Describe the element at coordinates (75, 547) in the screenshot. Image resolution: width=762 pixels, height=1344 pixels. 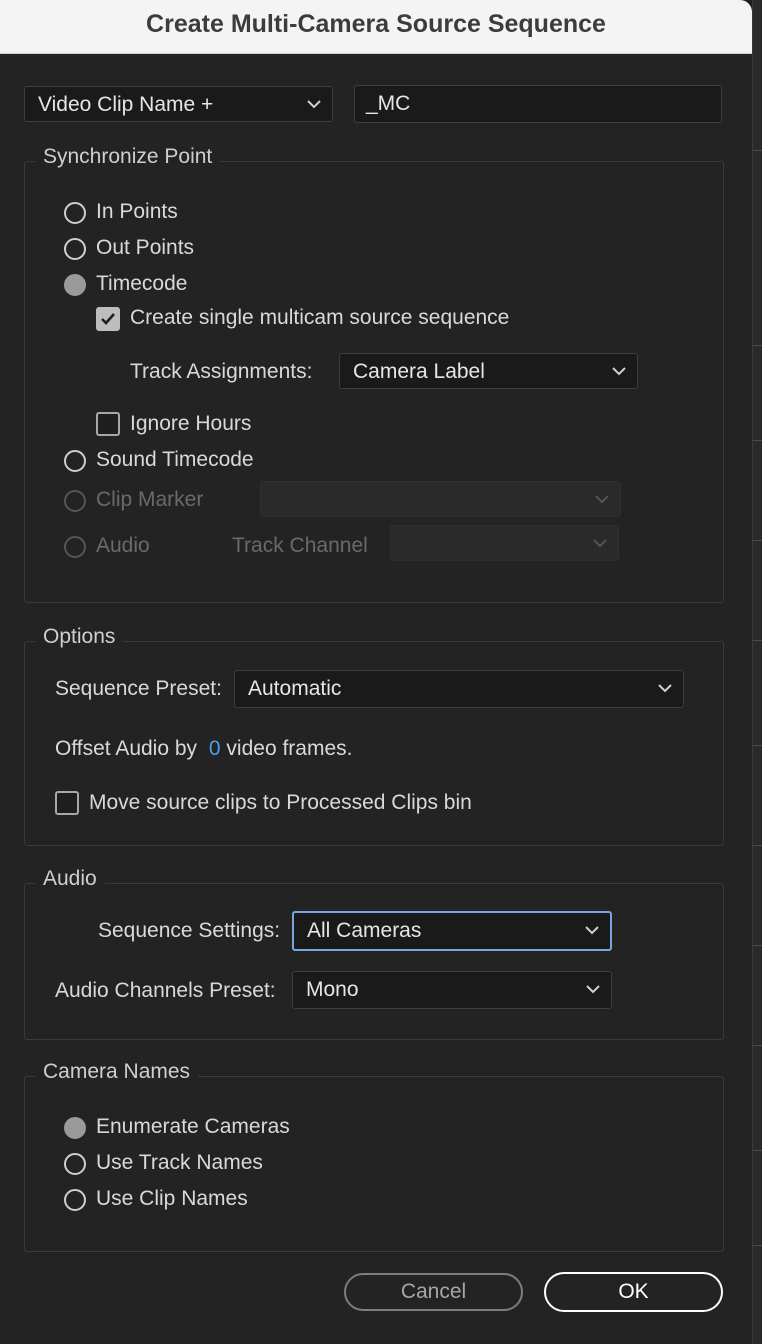
I see `audio-sync-radio` at that location.